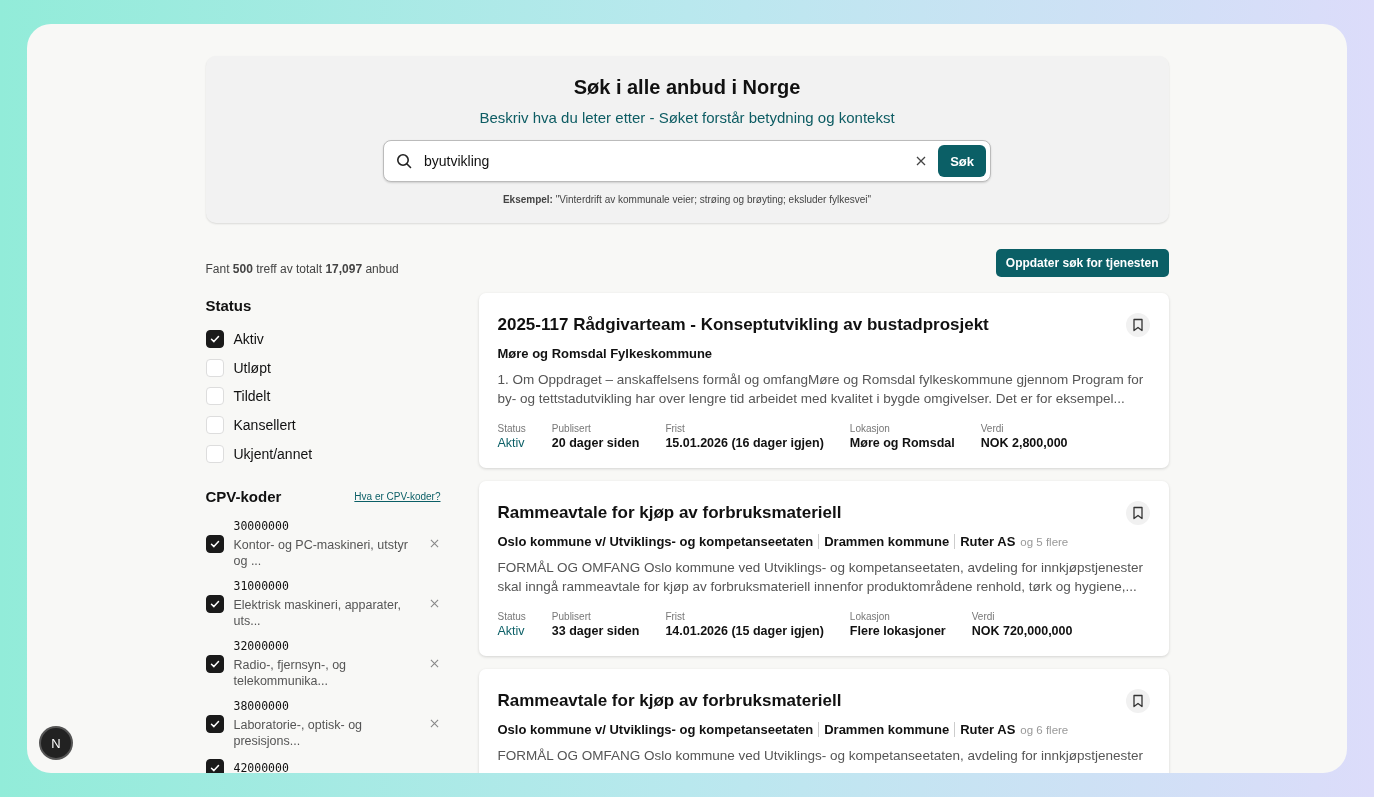 This screenshot has height=797, width=1374. I want to click on example-text: Eksempel: "Vinterdrift av kommunale veier; strøing og brøyting; eksluder fylkesvei", so click(687, 199).